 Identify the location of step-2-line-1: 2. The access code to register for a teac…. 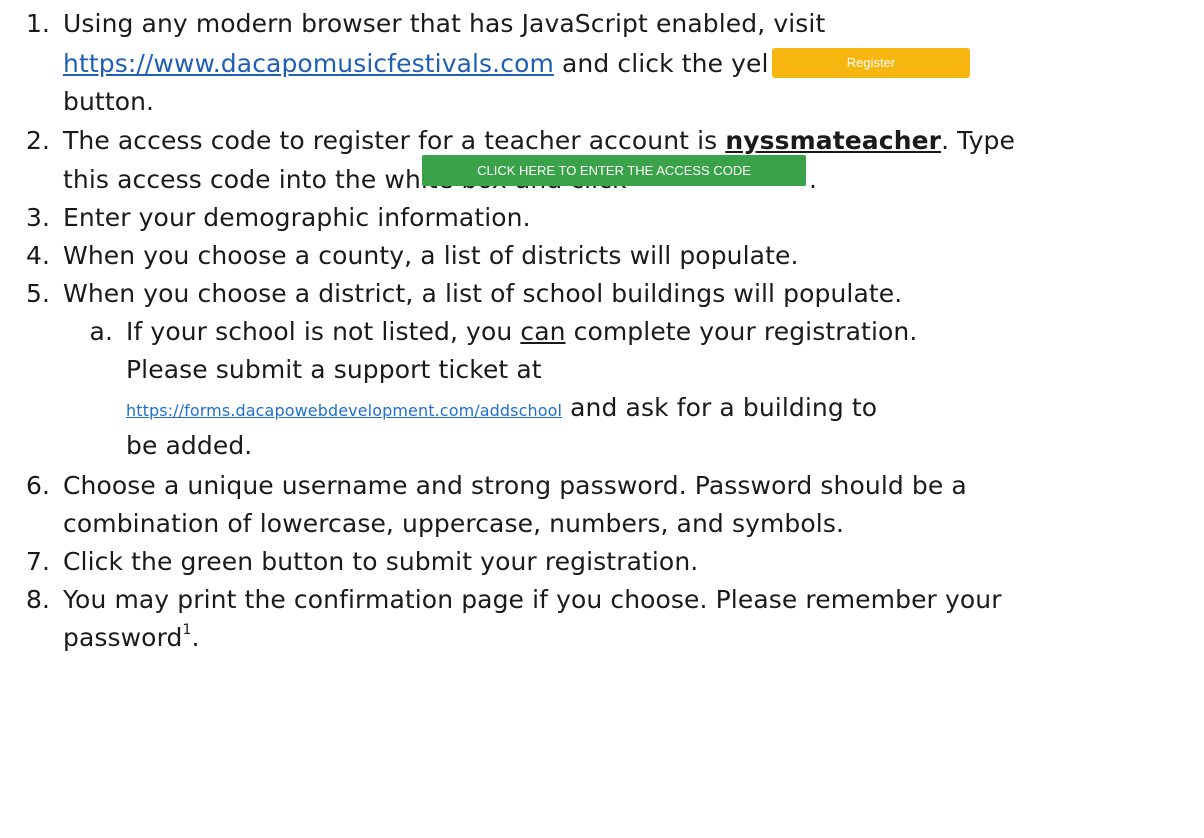
(507, 141).